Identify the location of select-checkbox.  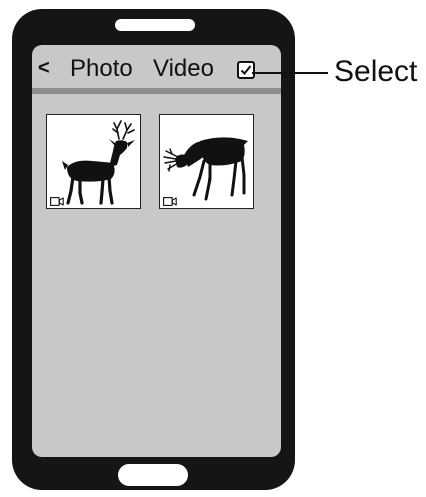
(246, 70).